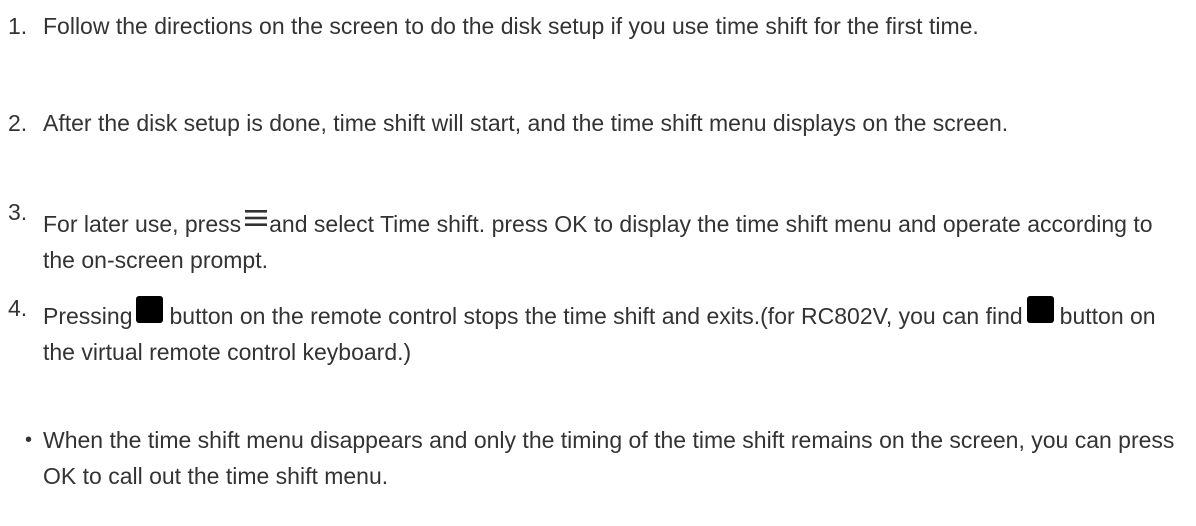 This screenshot has height=526, width=1196. Describe the element at coordinates (18, 308) in the screenshot. I see `step-number: 4.` at that location.